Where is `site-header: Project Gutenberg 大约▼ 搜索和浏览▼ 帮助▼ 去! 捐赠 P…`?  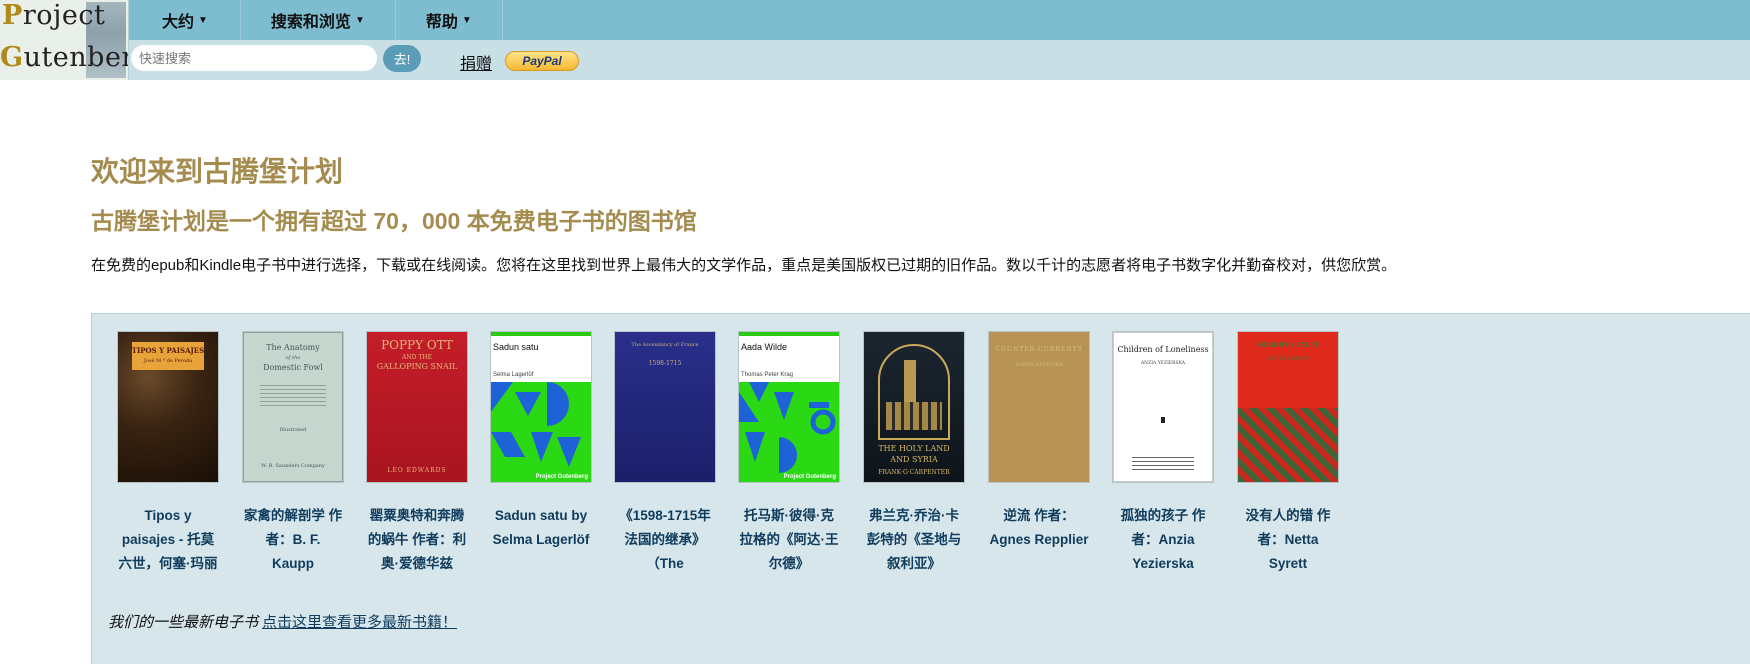
site-header: Project Gutenberg 大约▼ 搜索和浏览▼ 帮助▼ 去! 捐赠 P… is located at coordinates (875, 40).